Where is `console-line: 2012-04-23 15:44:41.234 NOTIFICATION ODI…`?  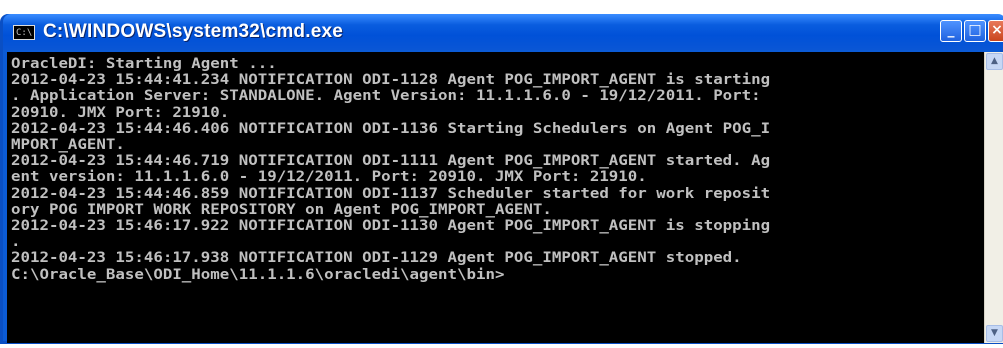
console-line: 2012-04-23 15:44:41.234 NOTIFICATION ODI… is located at coordinates (391, 80).